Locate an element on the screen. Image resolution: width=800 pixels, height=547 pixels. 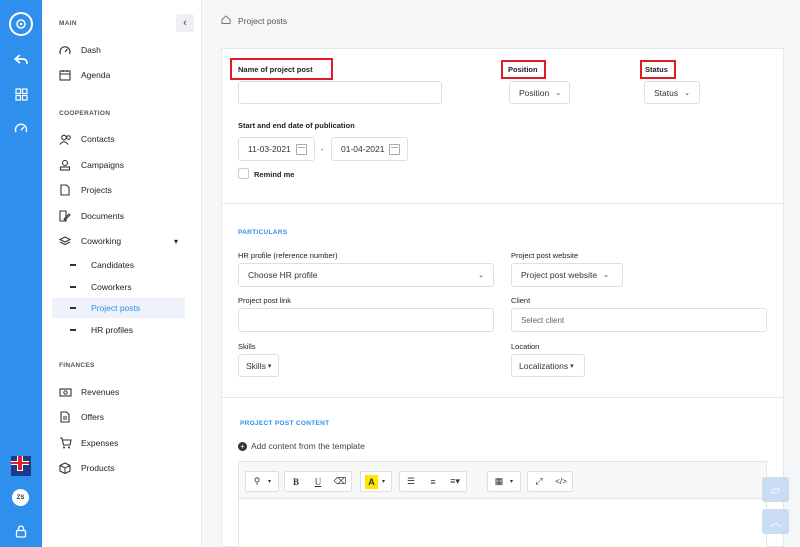
eraser-icon: ⌫ is located at coordinates (340, 481).